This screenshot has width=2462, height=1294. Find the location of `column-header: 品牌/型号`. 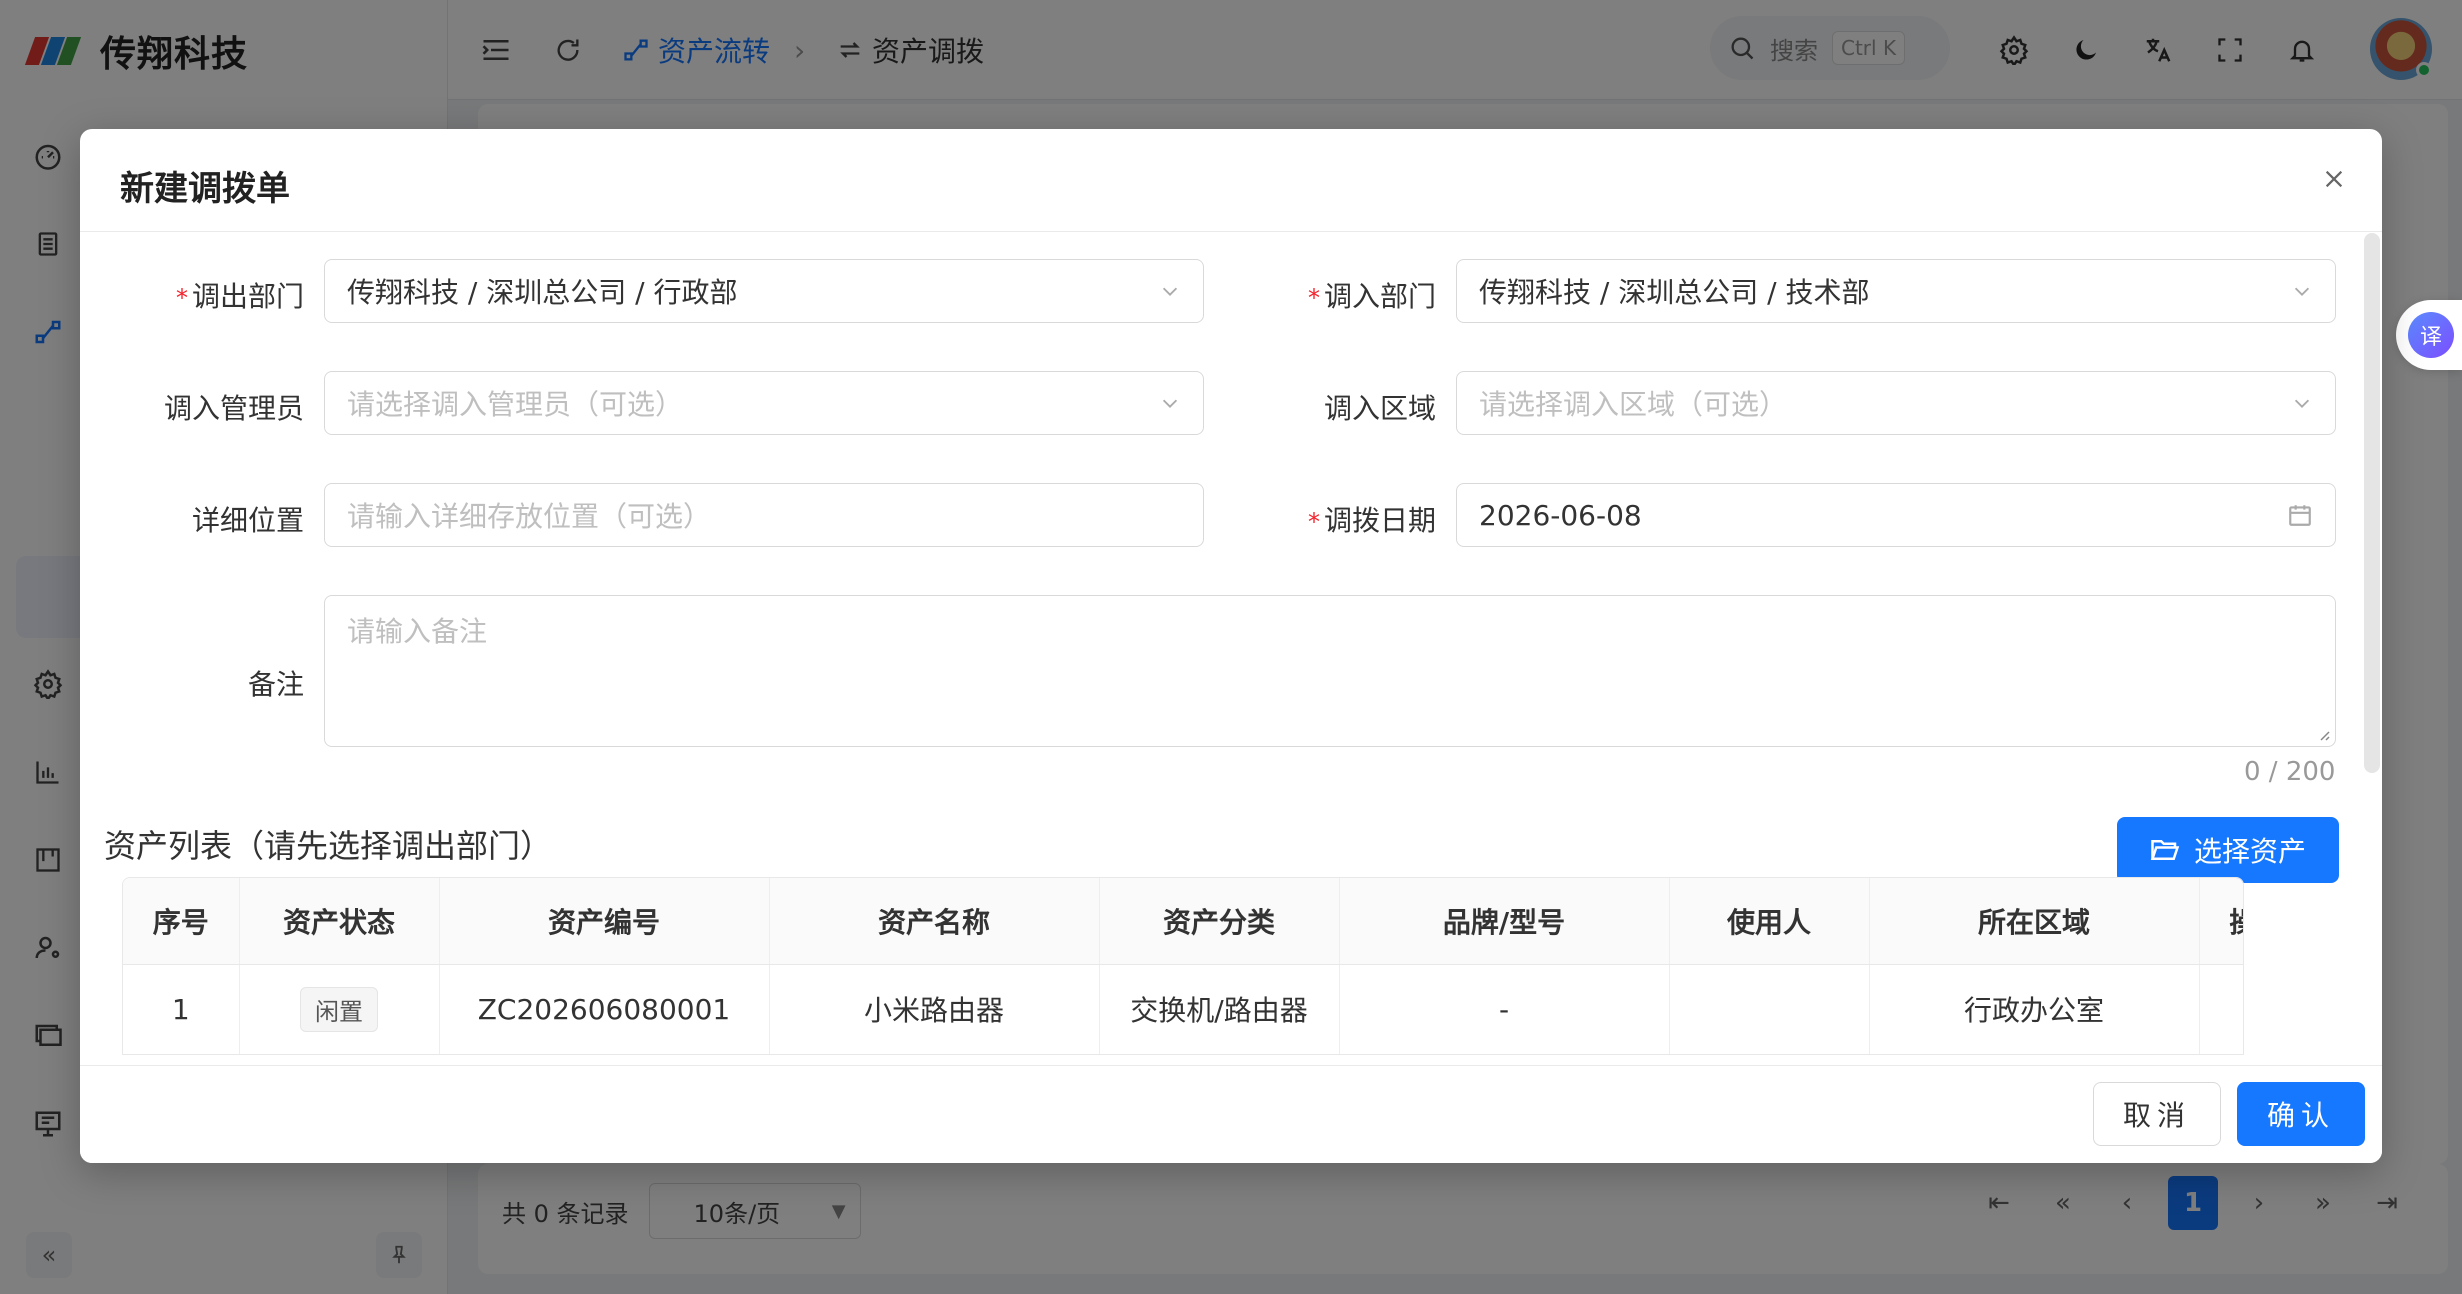

column-header: 品牌/型号 is located at coordinates (1504, 921).